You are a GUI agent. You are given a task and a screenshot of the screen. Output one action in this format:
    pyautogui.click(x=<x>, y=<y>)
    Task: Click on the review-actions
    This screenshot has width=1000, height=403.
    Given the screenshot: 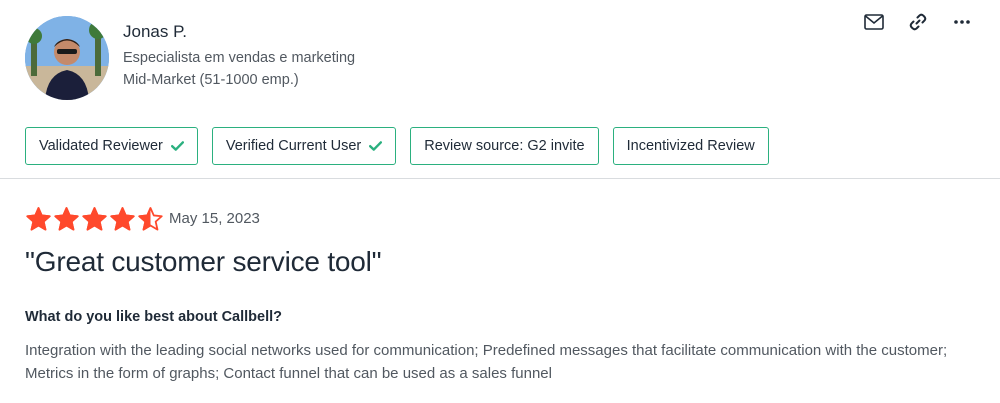 What is the action you would take?
    pyautogui.click(x=918, y=22)
    